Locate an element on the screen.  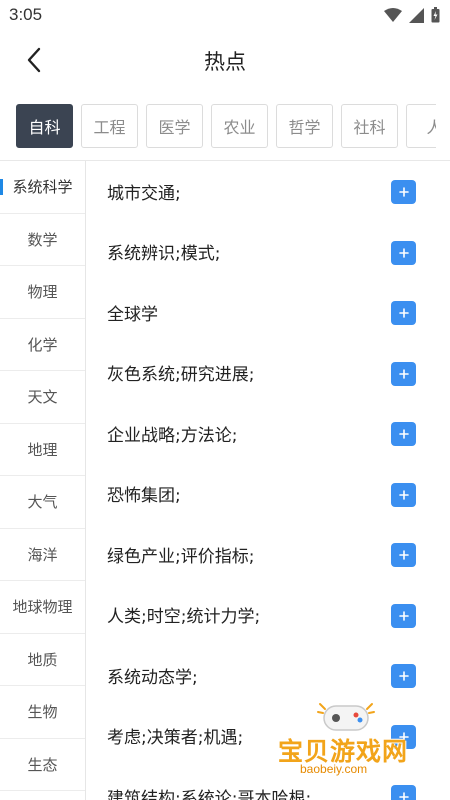
category-tabs: 自科 工程 医学 农业 哲学 社科人 is located at coordinates (226, 127).